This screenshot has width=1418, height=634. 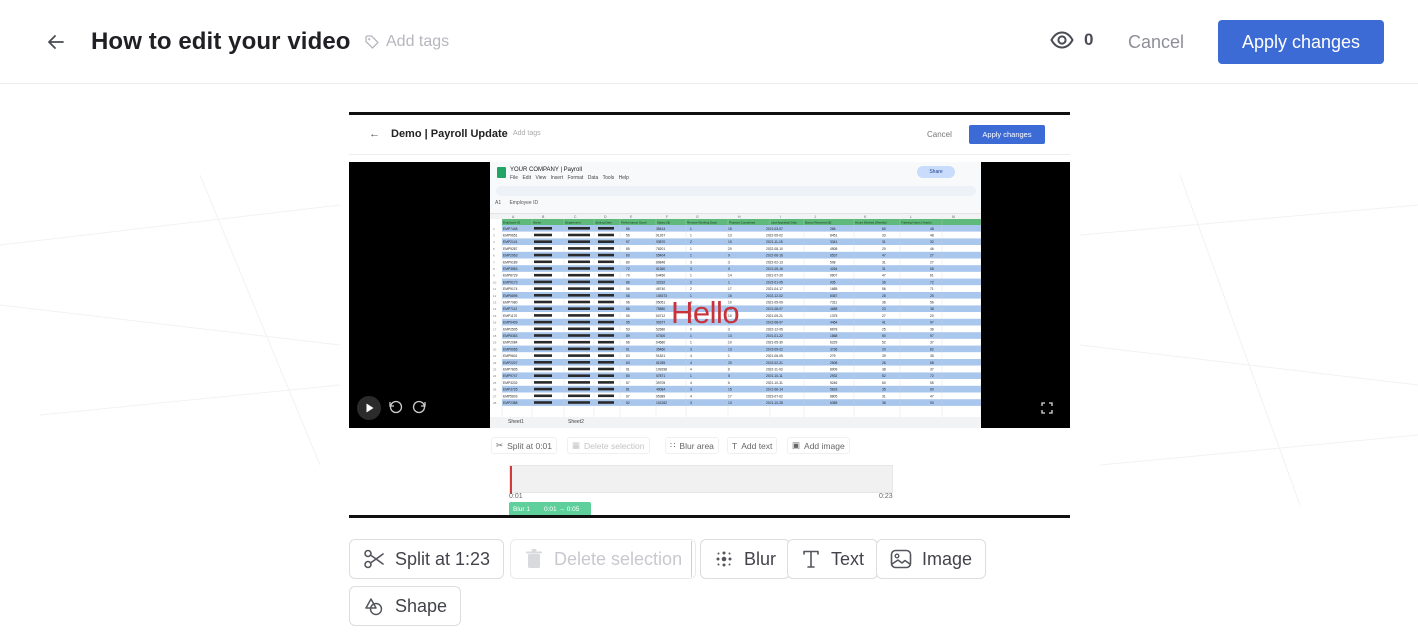 What do you see at coordinates (1156, 42) in the screenshot?
I see `cancel-button: Cancel` at bounding box center [1156, 42].